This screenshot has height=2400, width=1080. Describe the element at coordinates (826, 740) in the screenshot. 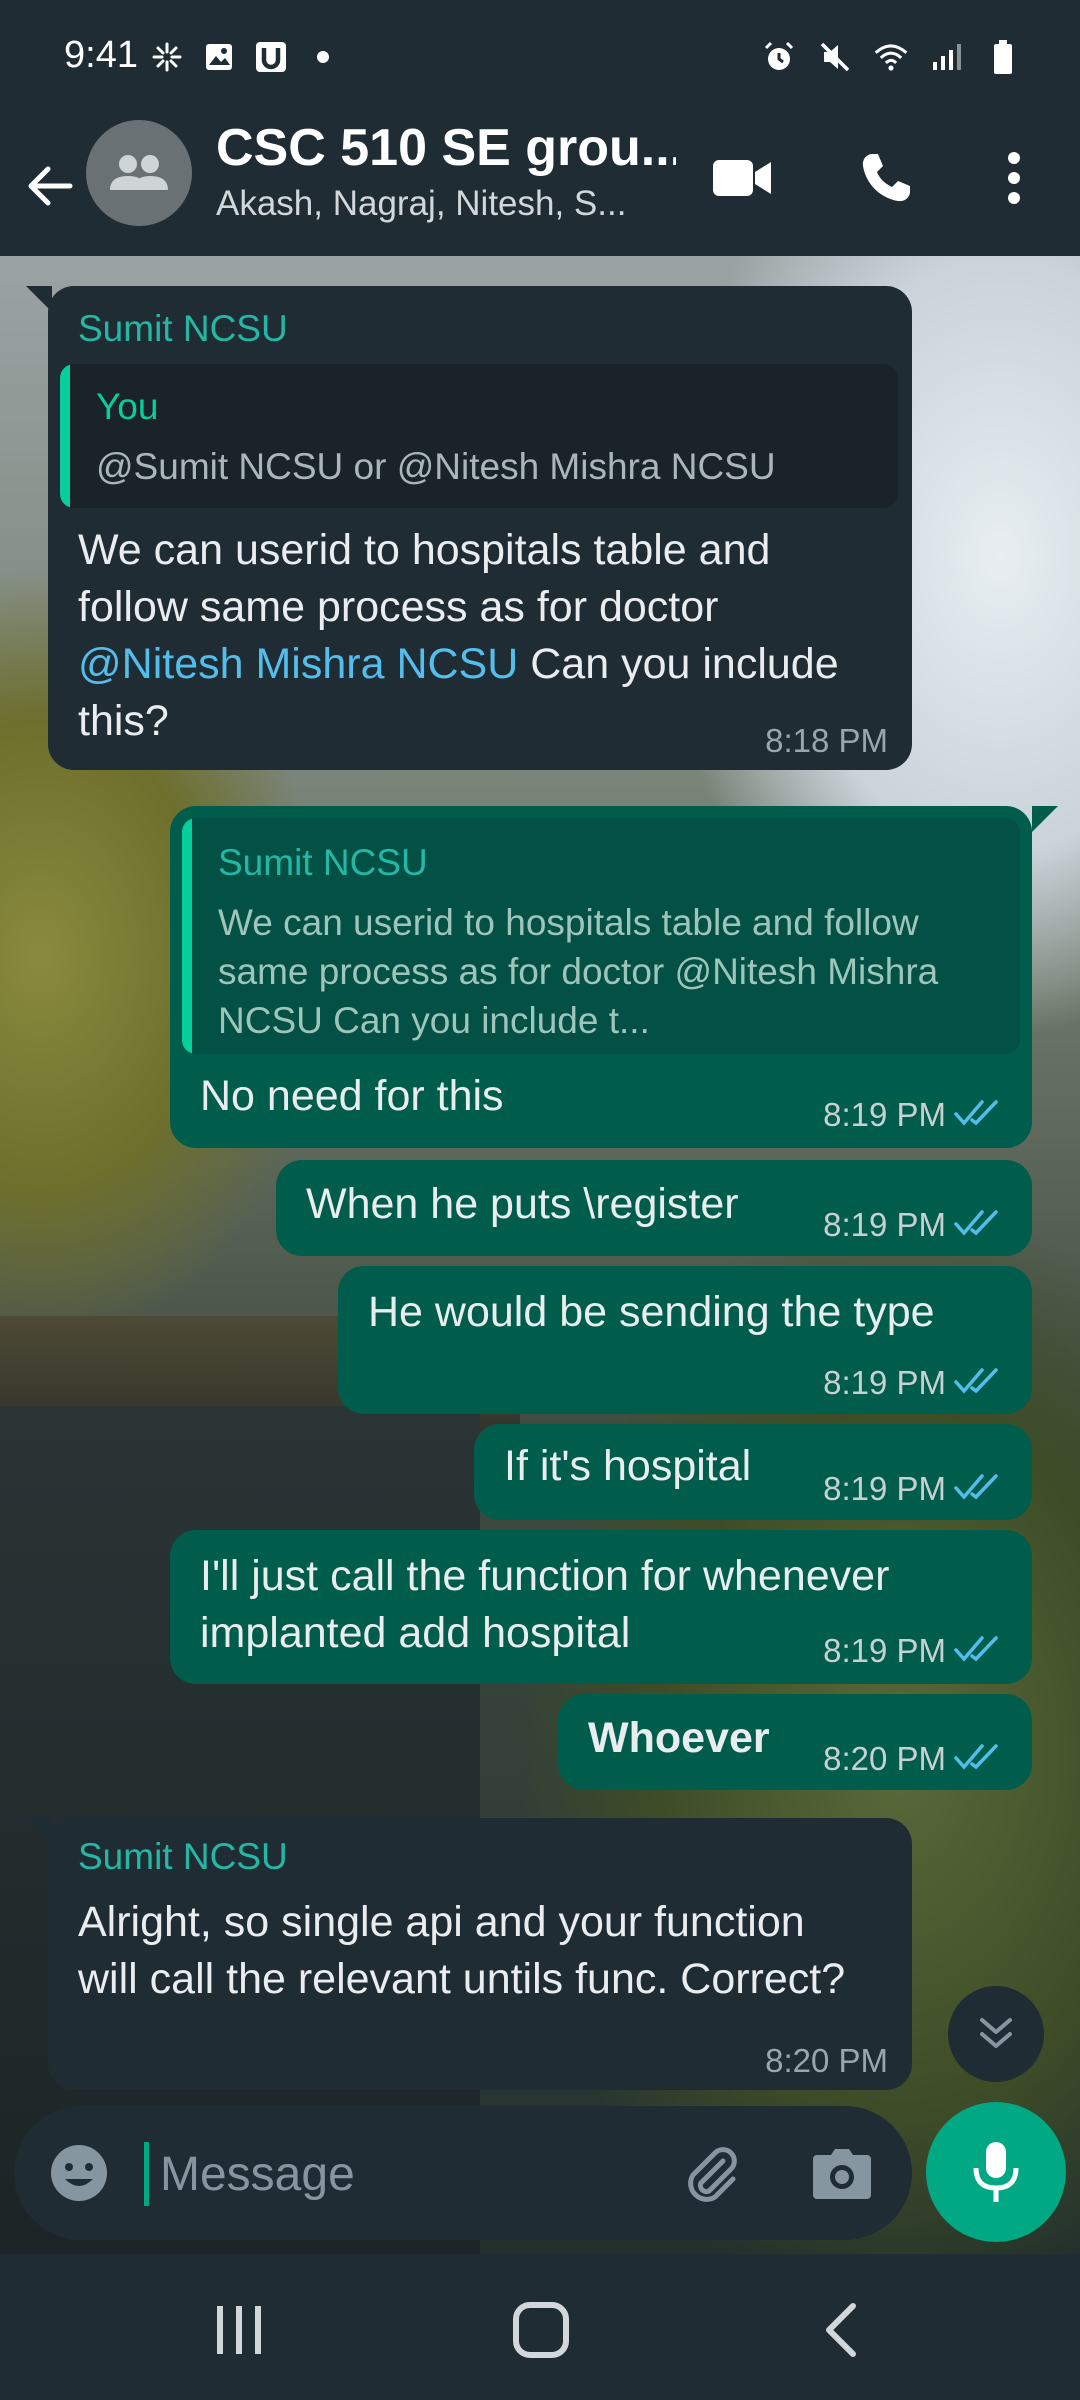

I see `message-time: 8:18 PM` at that location.